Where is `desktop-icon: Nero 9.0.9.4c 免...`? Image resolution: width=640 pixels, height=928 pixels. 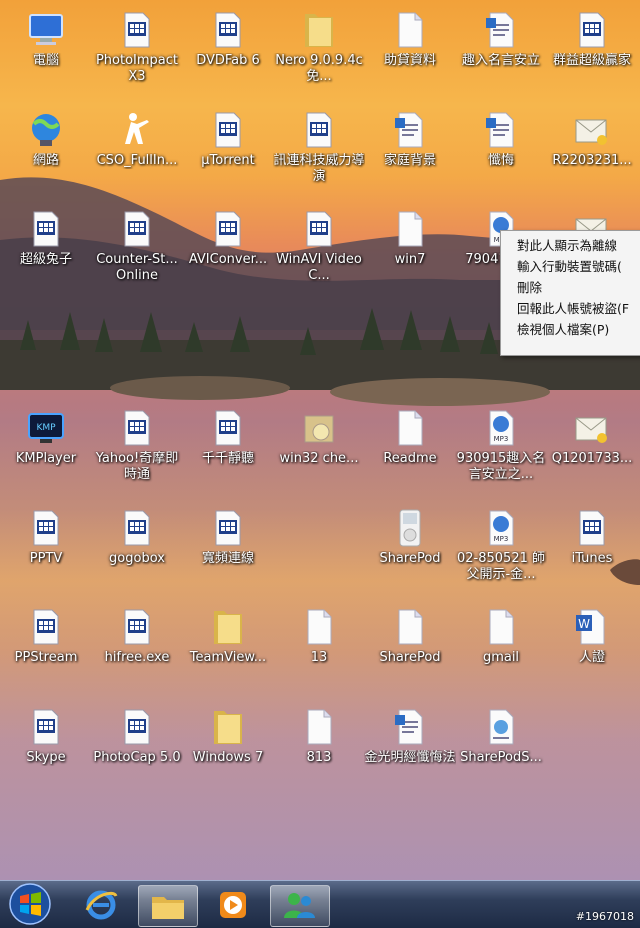
desktop-icon: Nero 9.0.9.4c 免... is located at coordinates (319, 52).